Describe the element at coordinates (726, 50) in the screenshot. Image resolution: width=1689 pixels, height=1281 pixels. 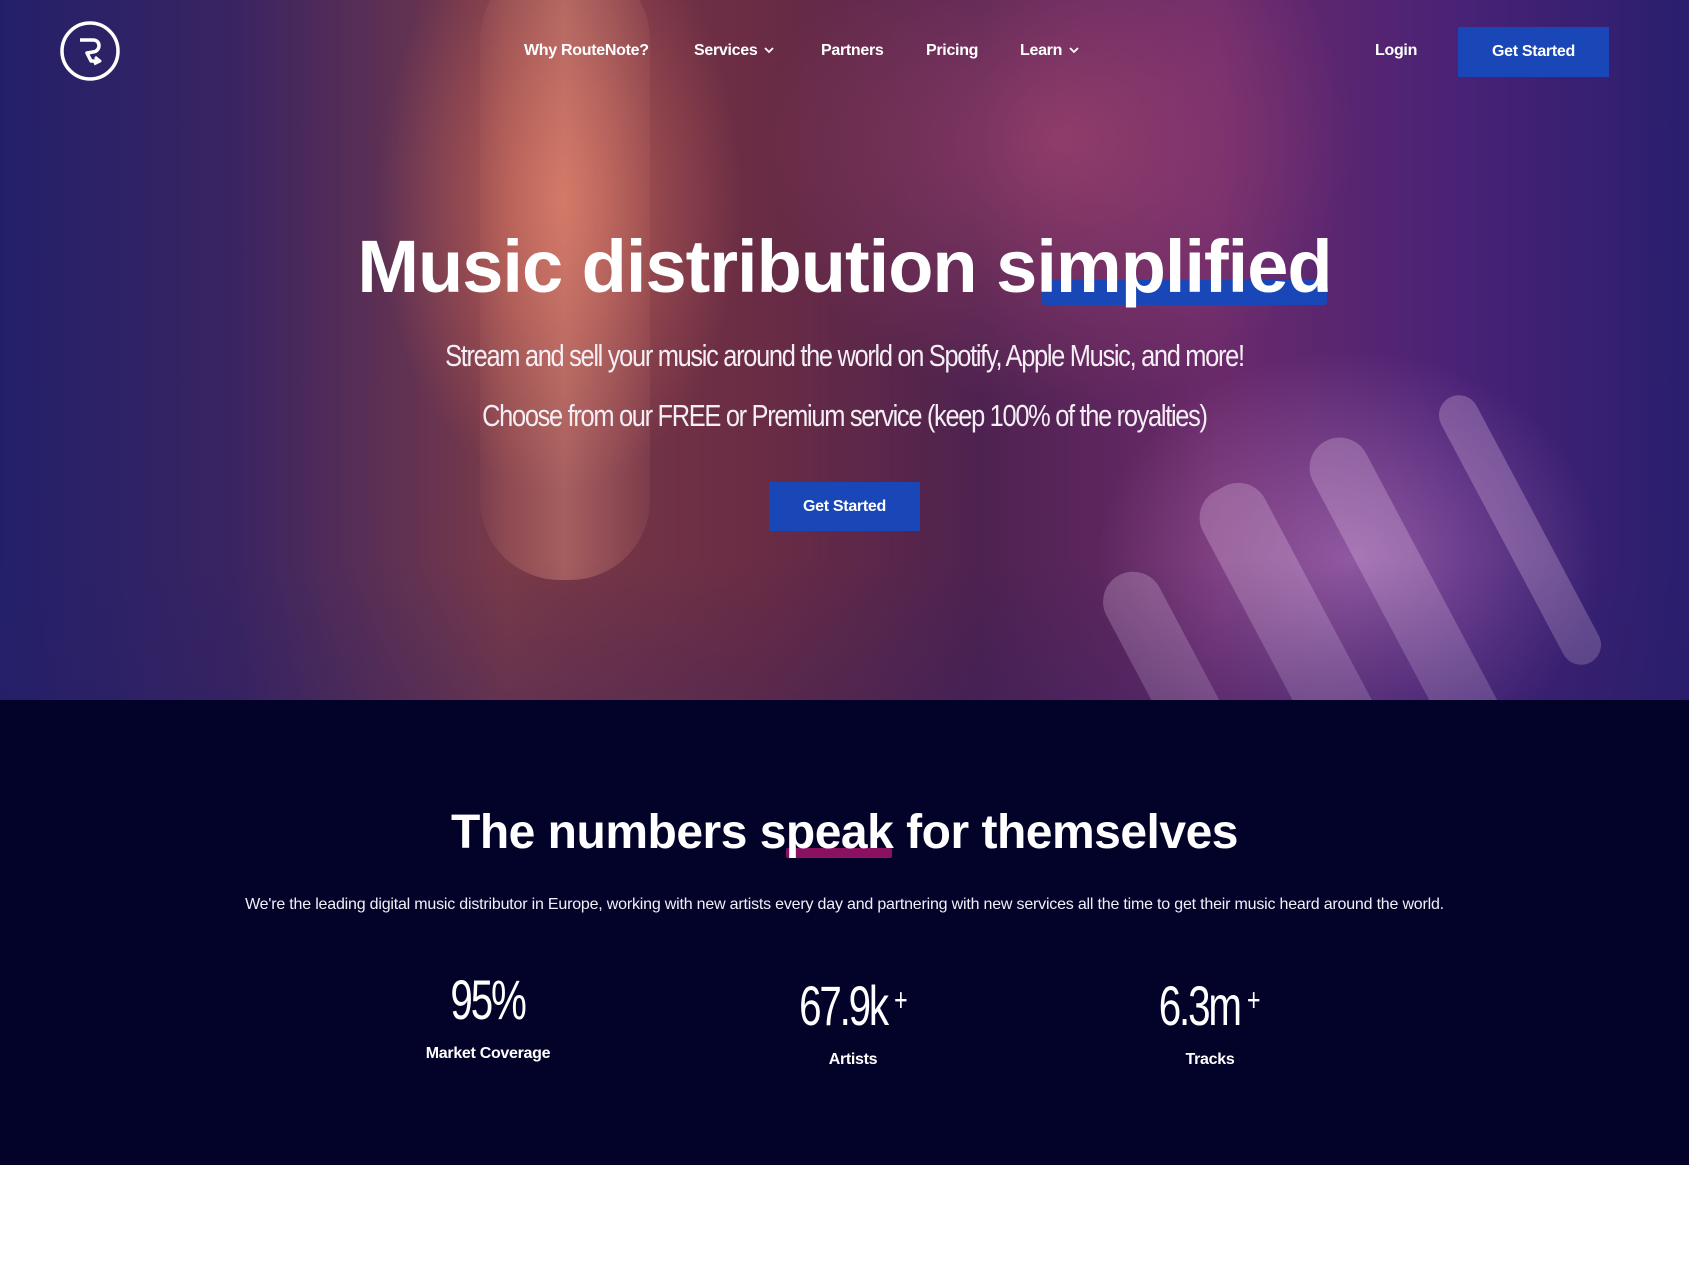
I see `nav-item-label: Services` at that location.